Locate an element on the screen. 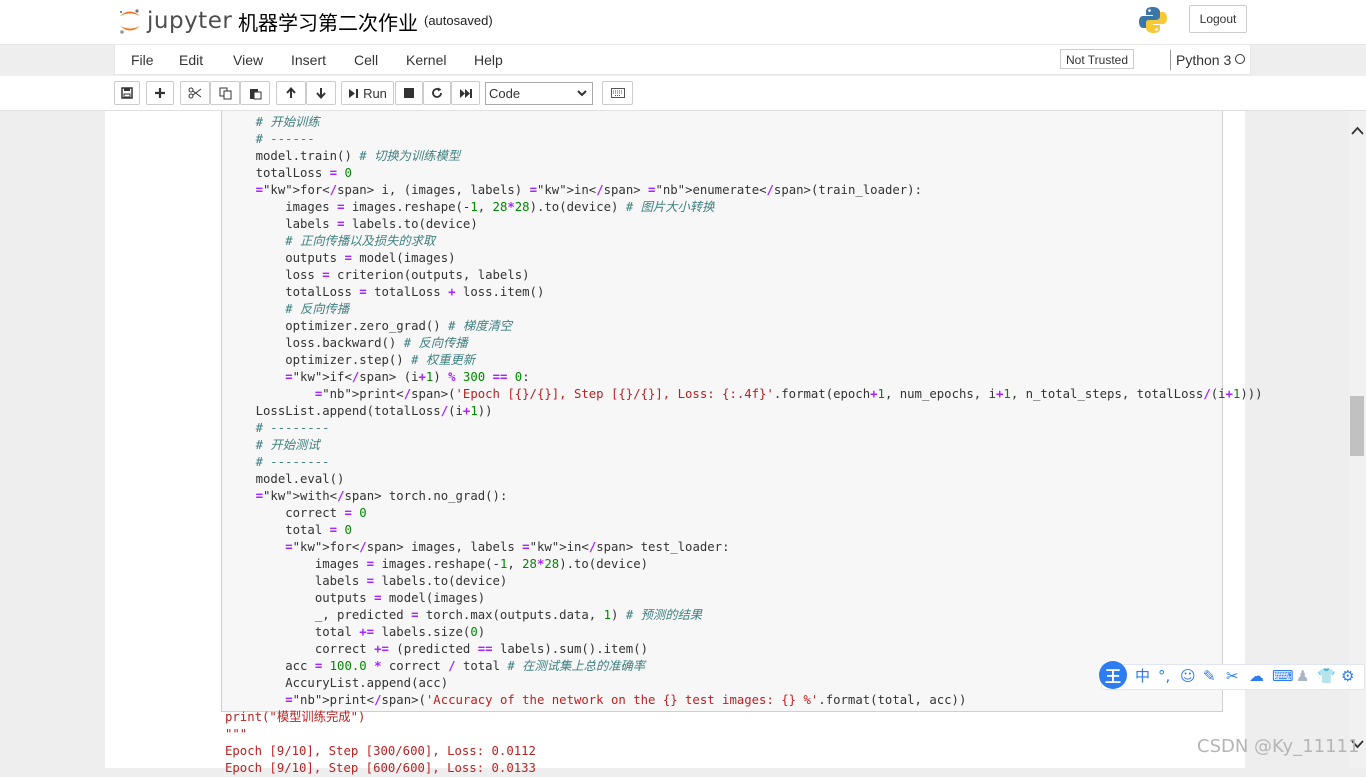 The image size is (1366, 777). code-line: model.eval() is located at coordinates (285, 479).